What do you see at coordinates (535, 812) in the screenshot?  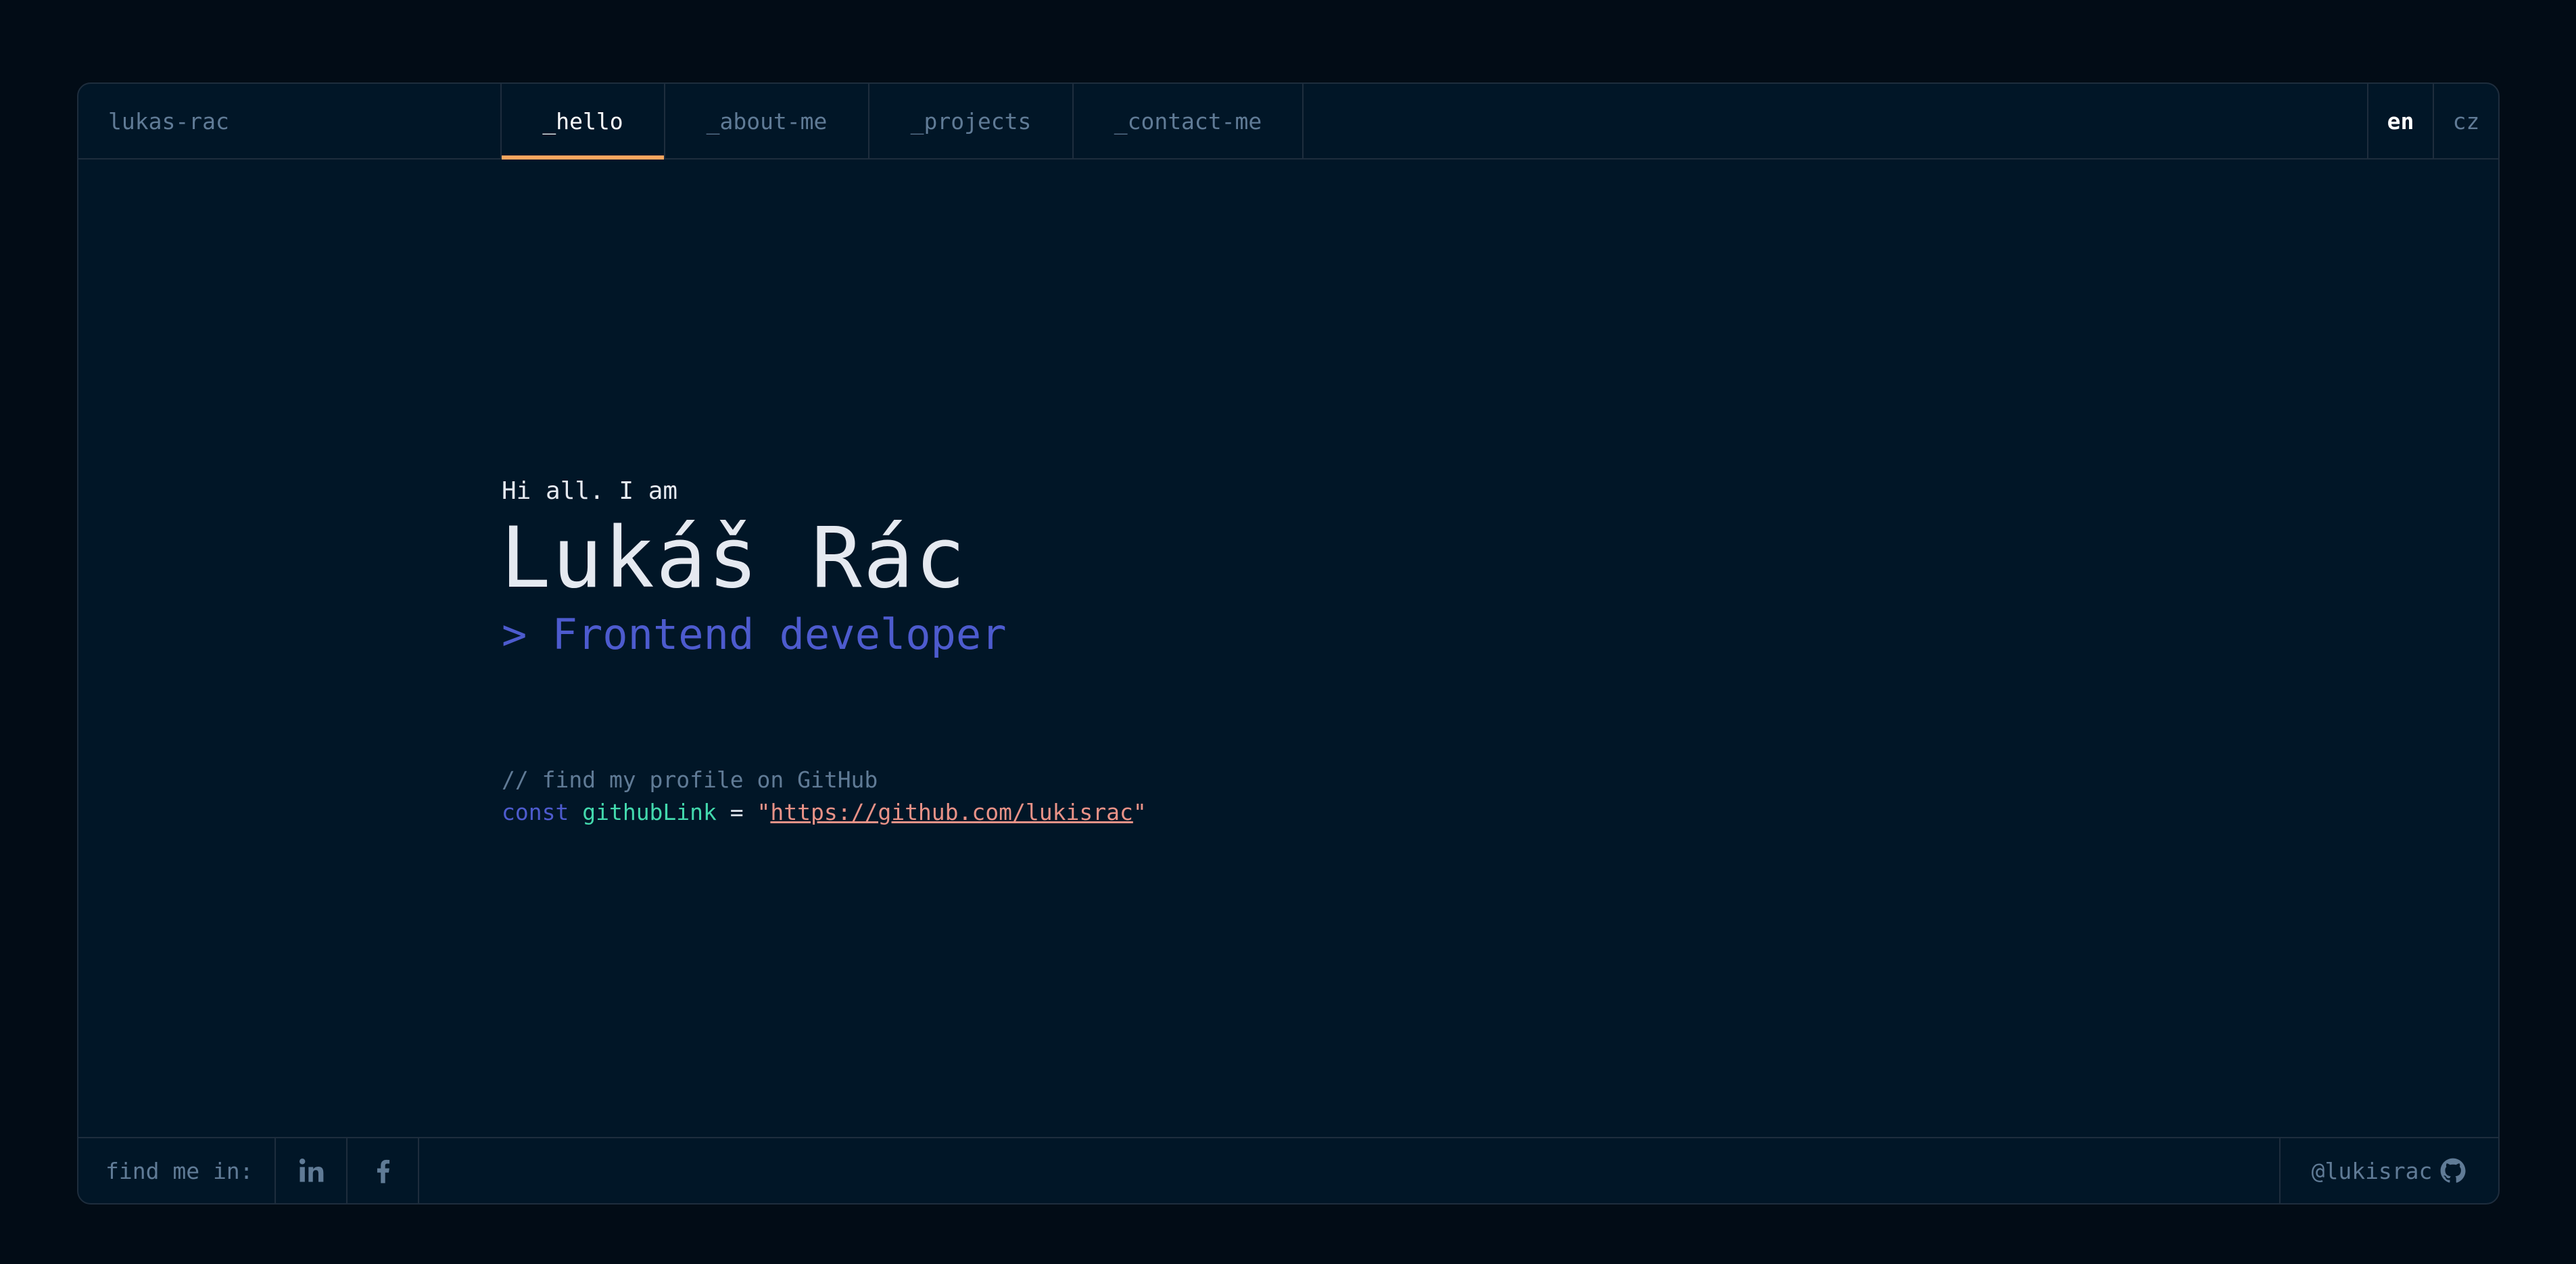 I see `code-keyword: const` at bounding box center [535, 812].